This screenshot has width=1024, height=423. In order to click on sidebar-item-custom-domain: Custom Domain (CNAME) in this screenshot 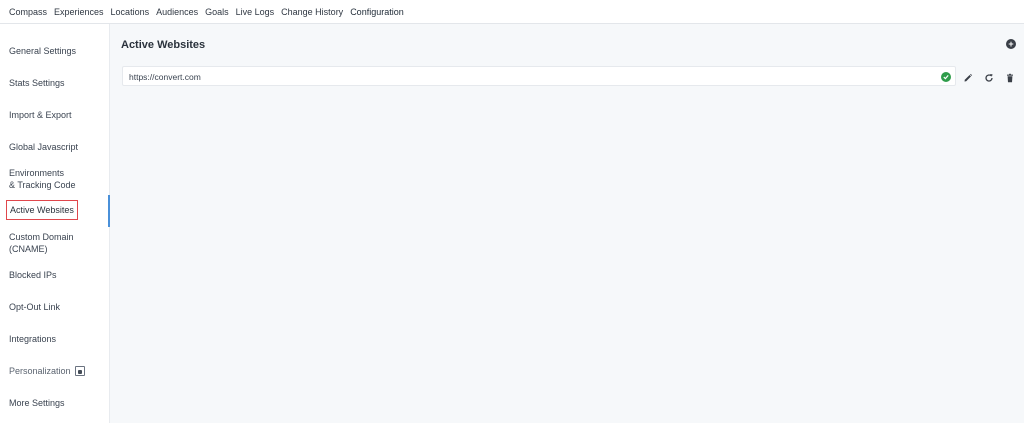, I will do `click(41, 243)`.